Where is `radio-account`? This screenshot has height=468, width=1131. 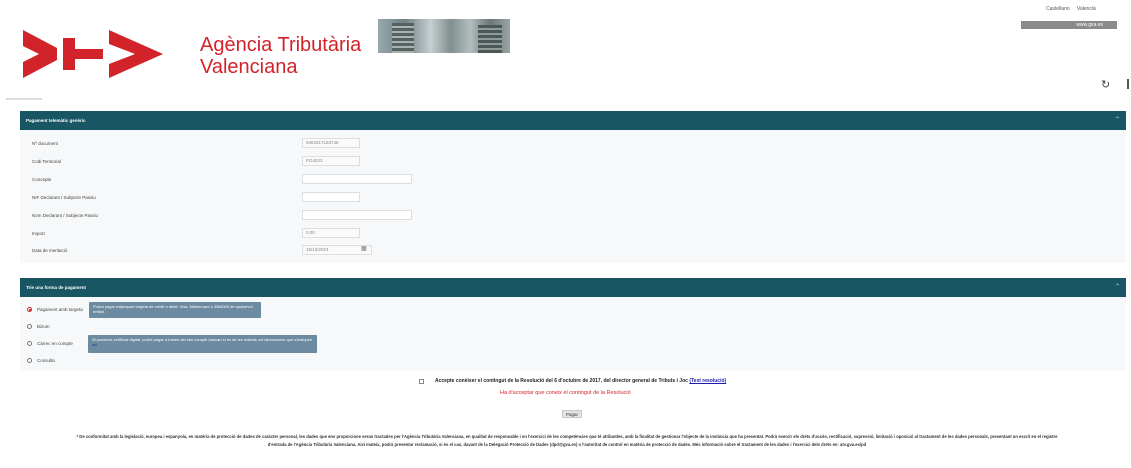 radio-account is located at coordinates (29, 343).